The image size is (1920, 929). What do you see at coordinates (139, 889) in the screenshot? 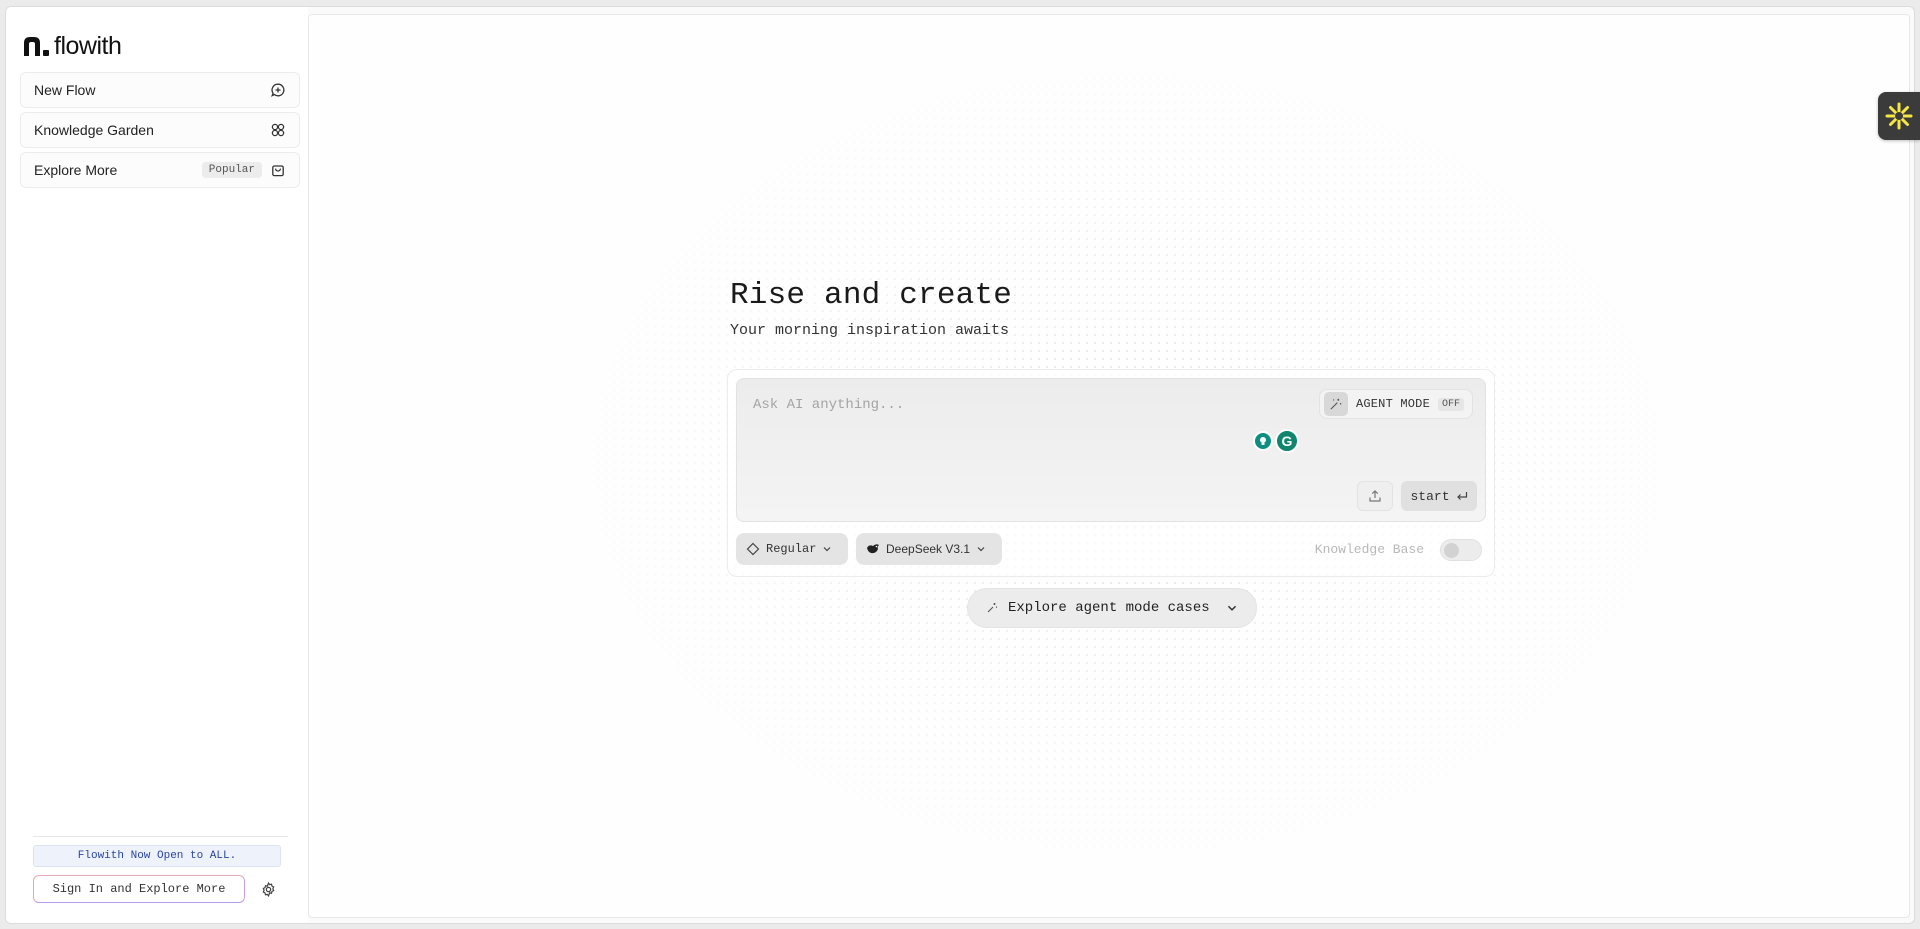
I see `sign-in-button: Sign In and Explore More` at bounding box center [139, 889].